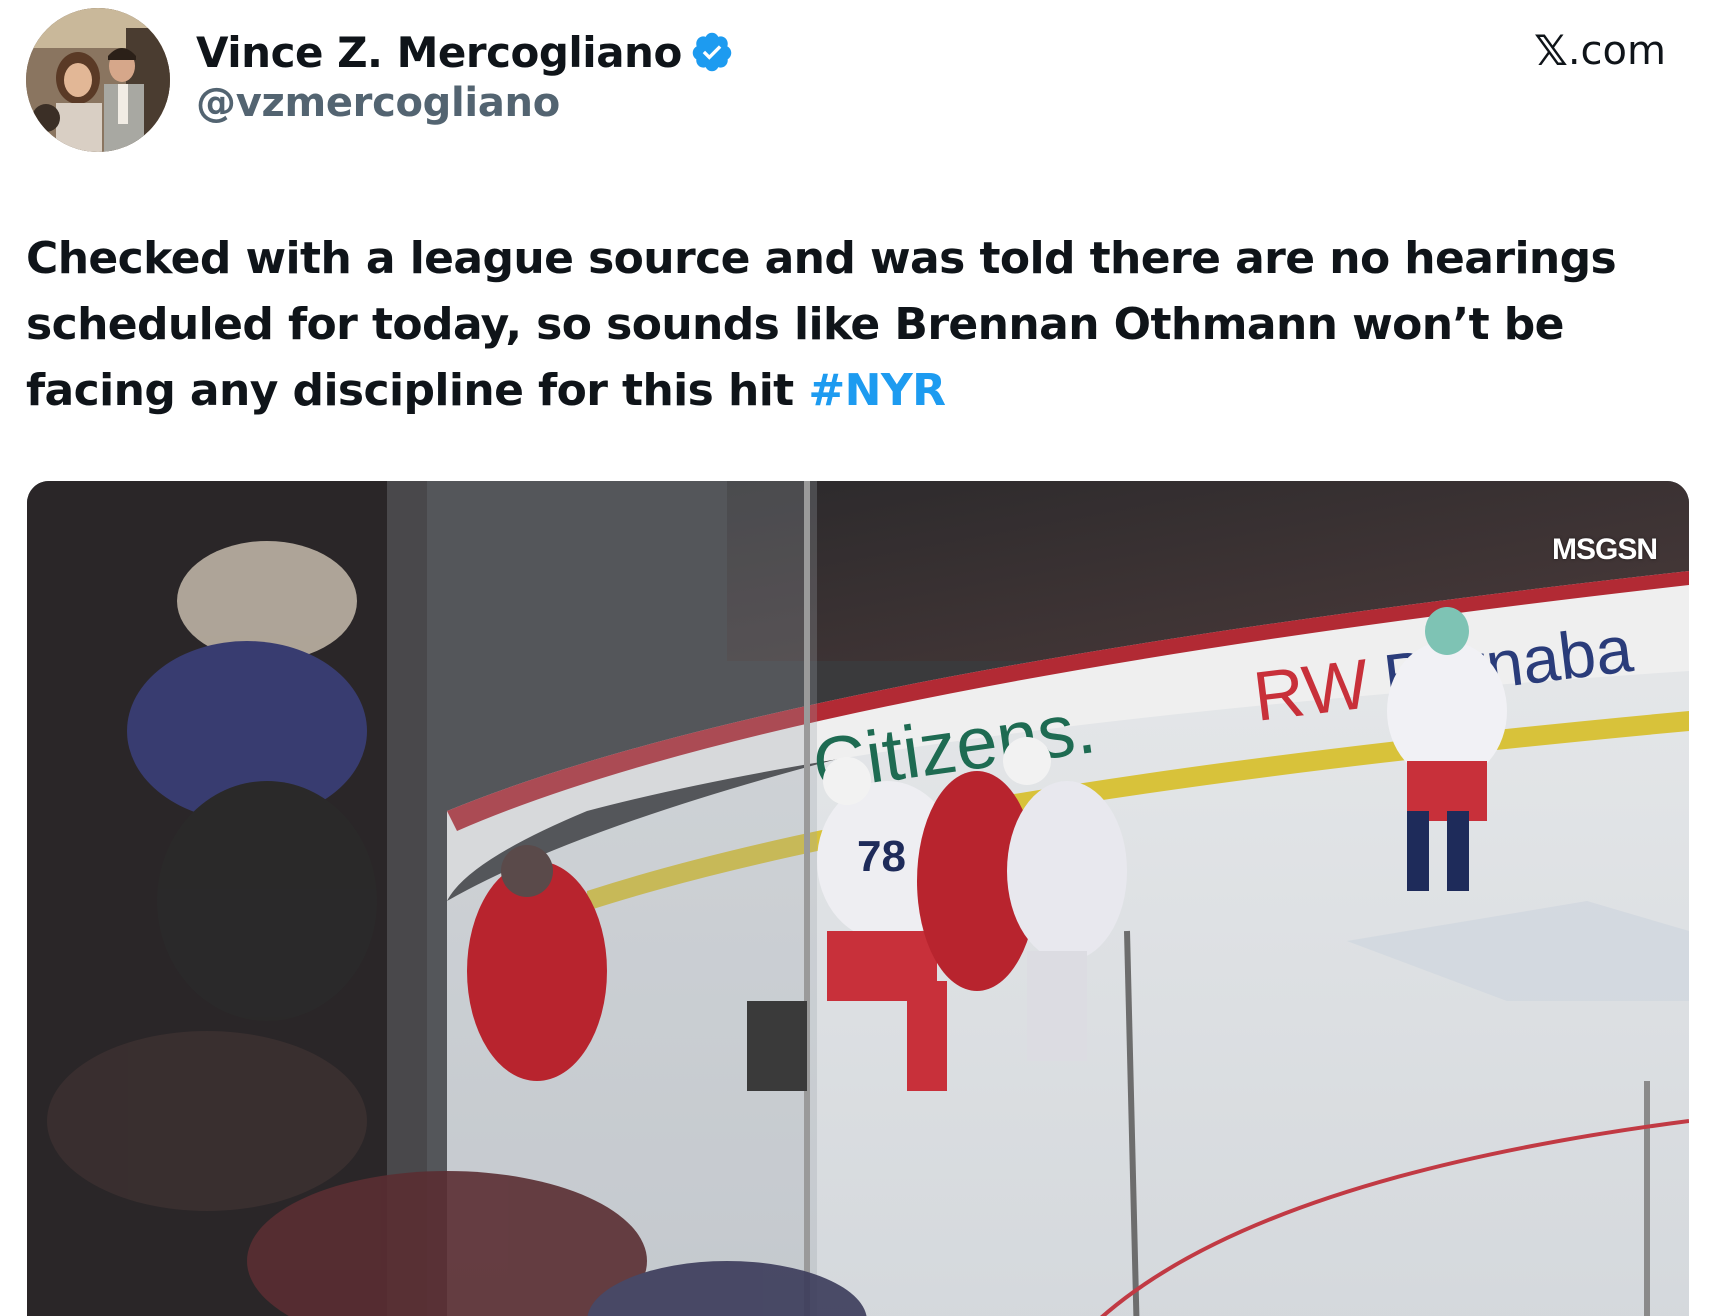 This screenshot has height=1316, width=1718. What do you see at coordinates (1604, 549) in the screenshot?
I see `broadcaster-logo: MSGSN` at bounding box center [1604, 549].